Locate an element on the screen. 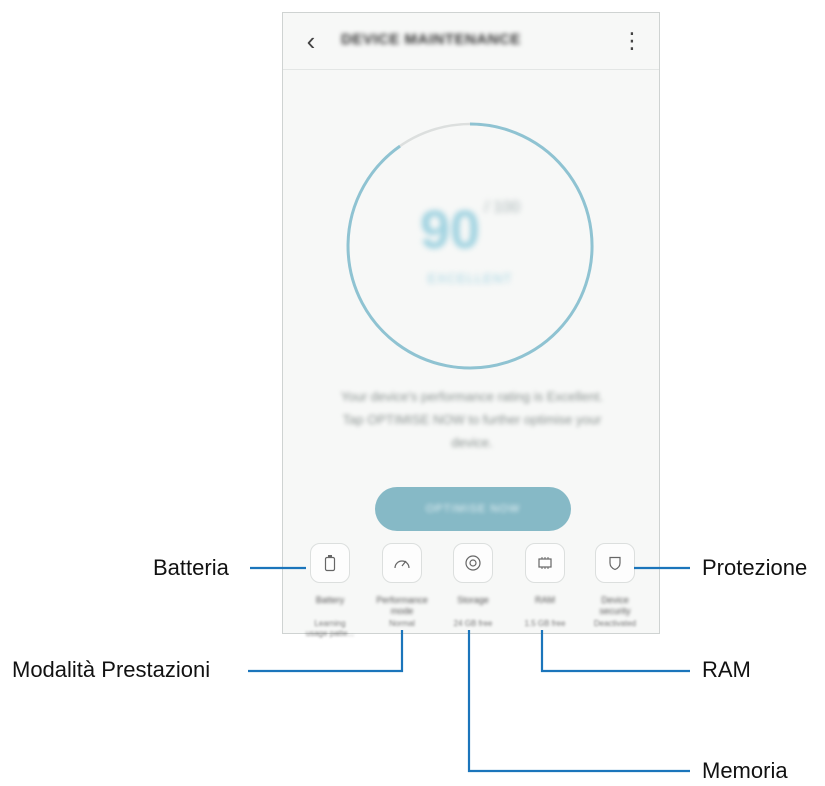  callout-security: Protezione is located at coordinates (755, 567).